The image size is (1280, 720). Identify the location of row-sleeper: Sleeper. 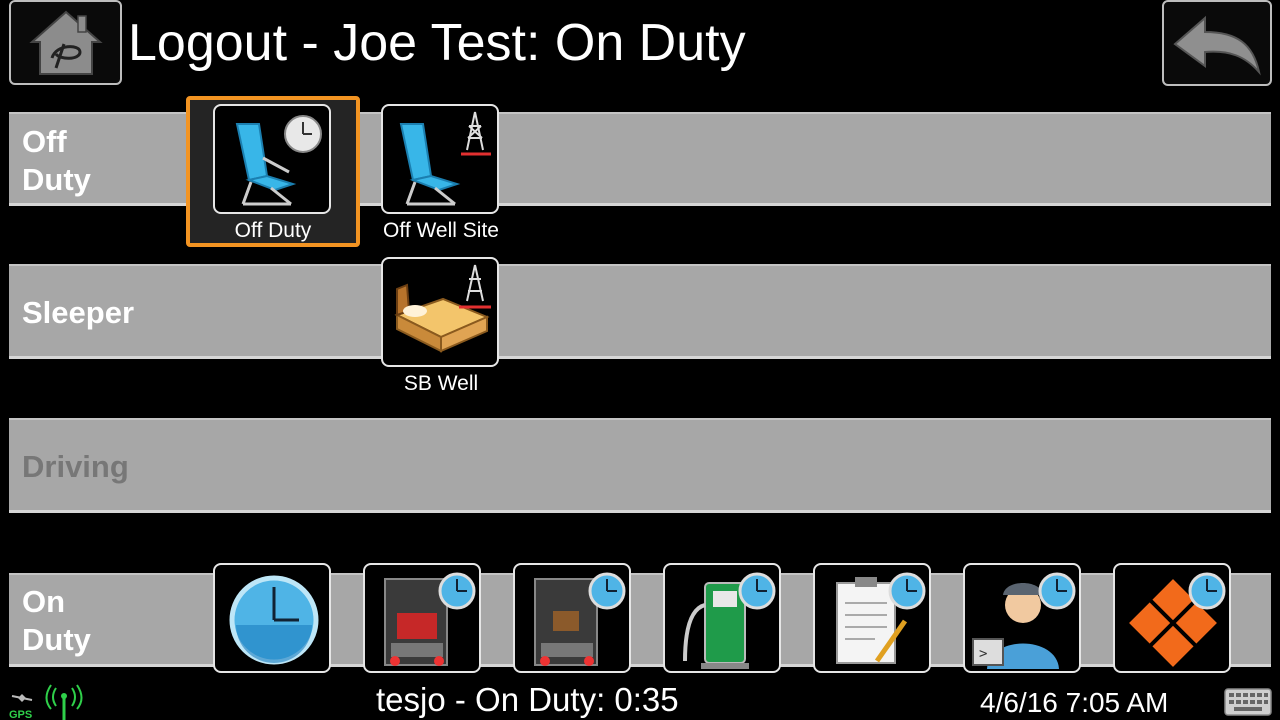
(640, 311).